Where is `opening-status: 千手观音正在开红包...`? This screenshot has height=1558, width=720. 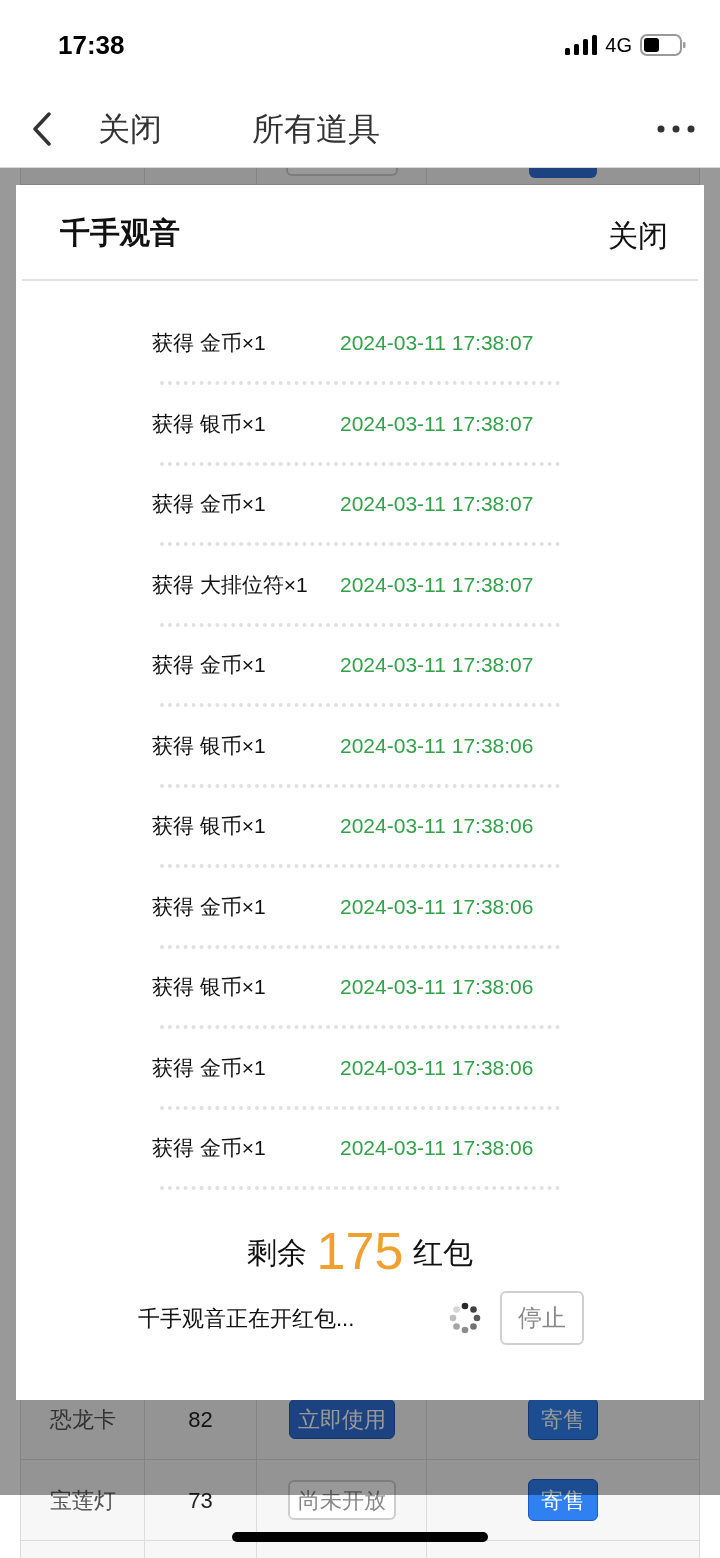 opening-status: 千手观音正在开红包... is located at coordinates (247, 1318).